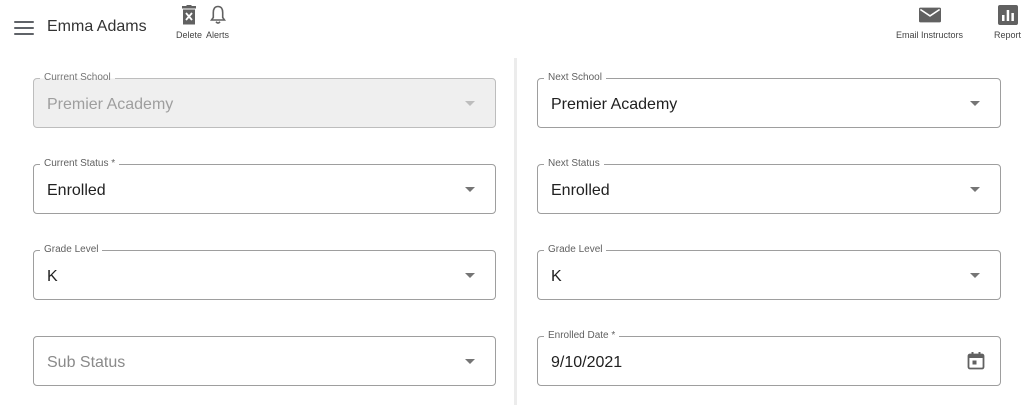  Describe the element at coordinates (218, 15) in the screenshot. I see `bell-icon` at that location.